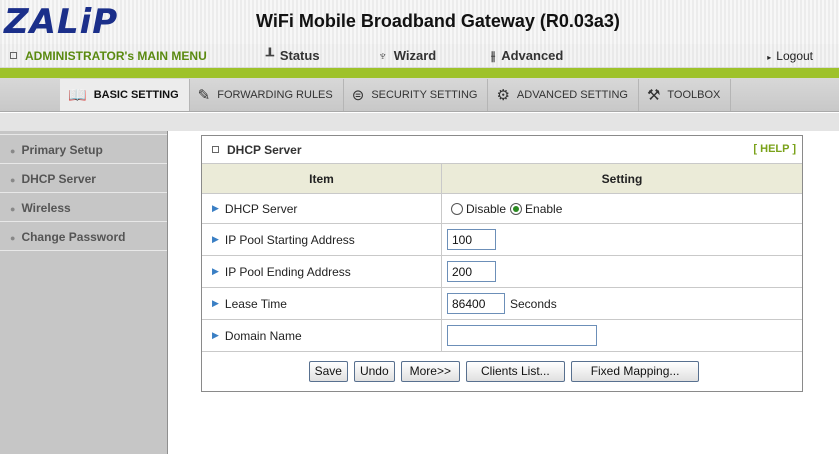 The height and width of the screenshot is (454, 839). Describe the element at coordinates (62, 150) in the screenshot. I see `sidebar-item-label: Primary Setup` at that location.